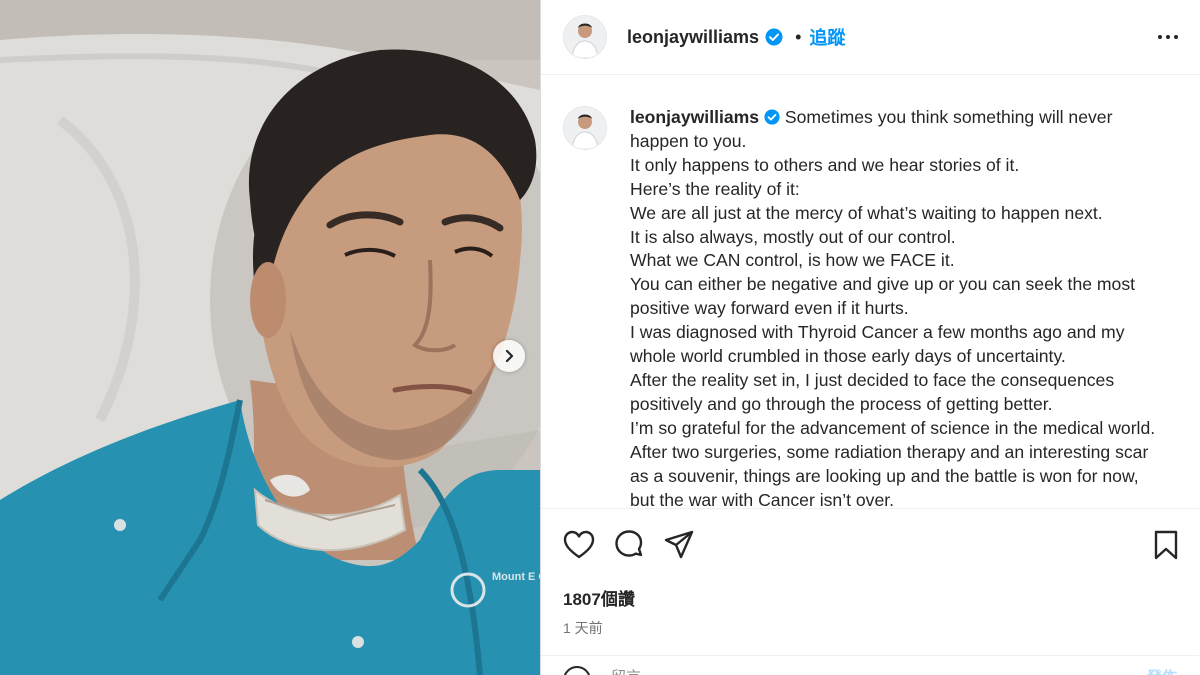  What do you see at coordinates (688, 140) in the screenshot?
I see `caption-line: happen to you.` at bounding box center [688, 140].